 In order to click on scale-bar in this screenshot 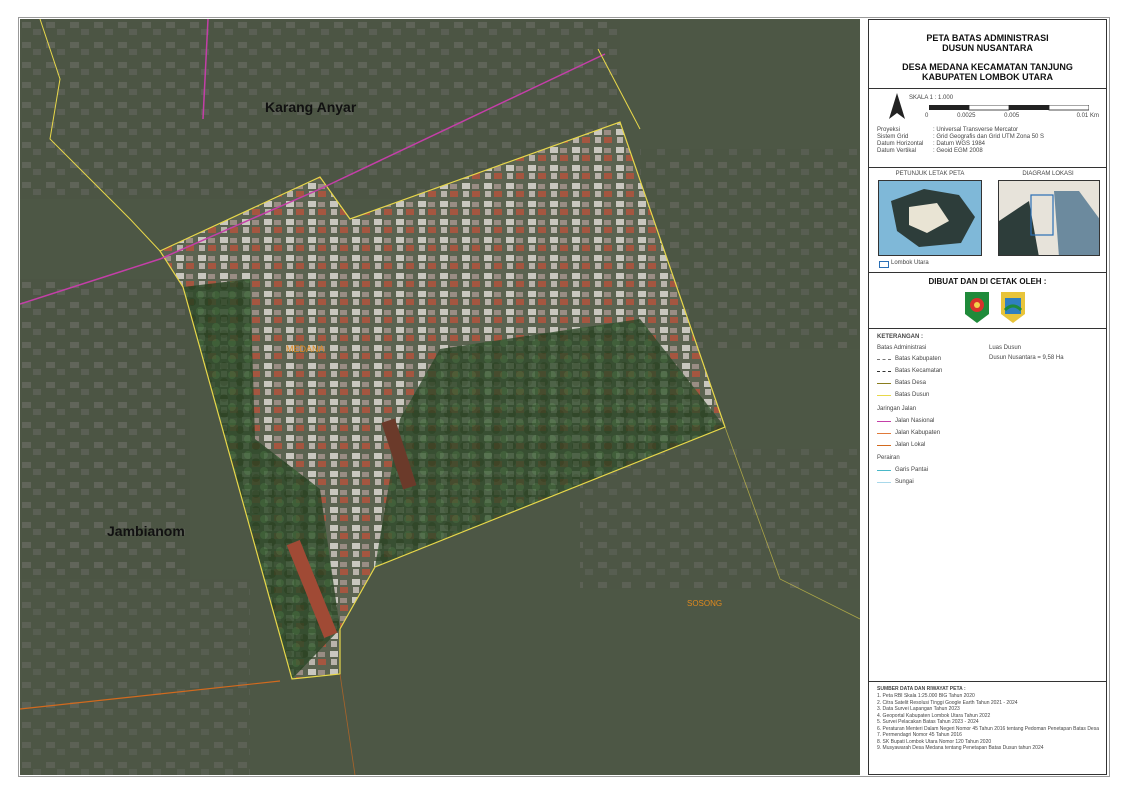, I will do `click(1009, 108)`.